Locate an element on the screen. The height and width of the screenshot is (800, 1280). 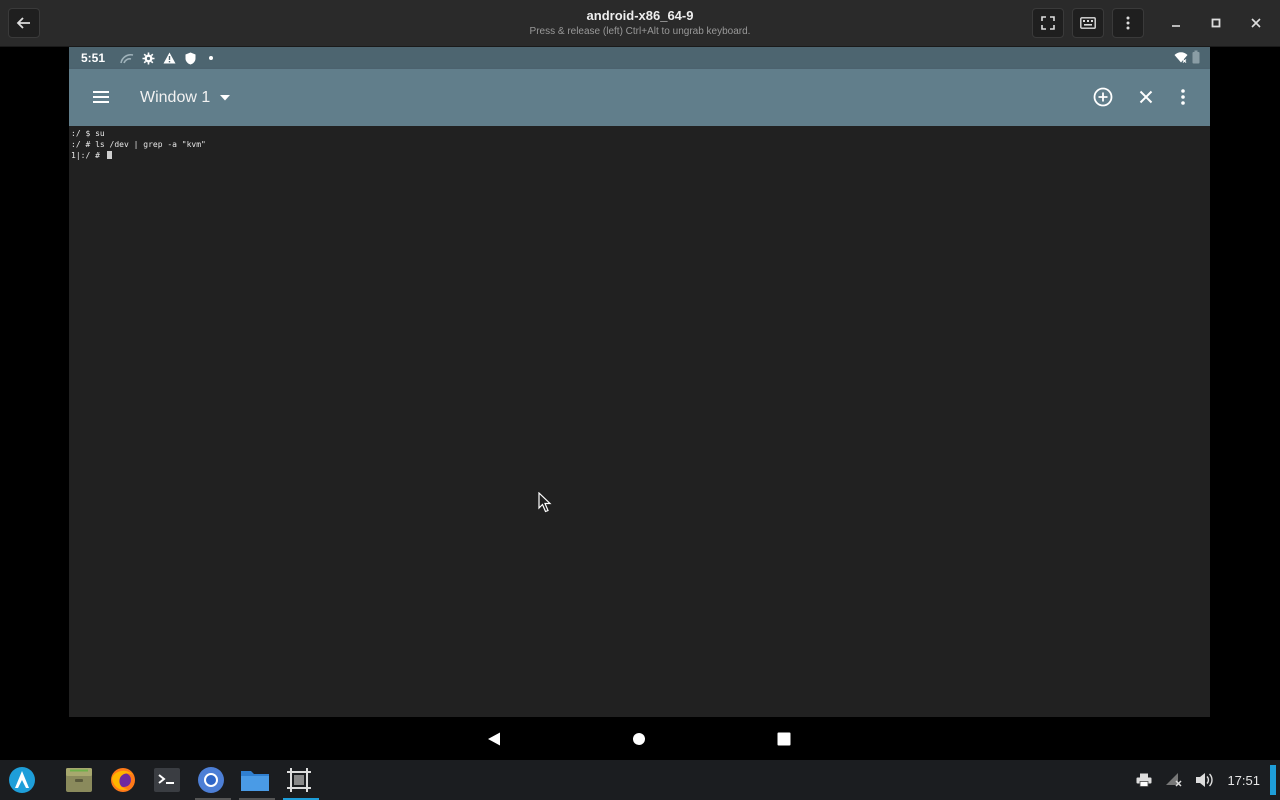
app-launcher-button is located at coordinates (22, 780).